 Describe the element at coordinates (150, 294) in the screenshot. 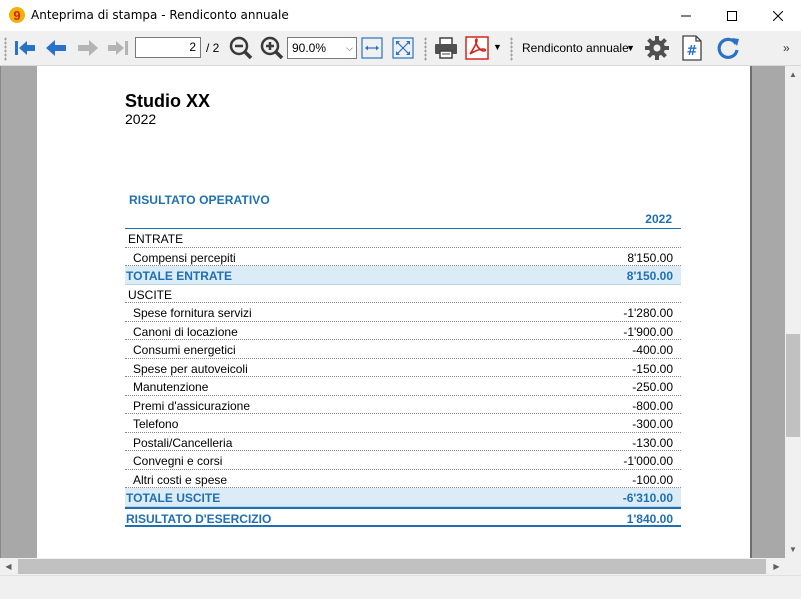

I see `row-label: USCITE` at that location.